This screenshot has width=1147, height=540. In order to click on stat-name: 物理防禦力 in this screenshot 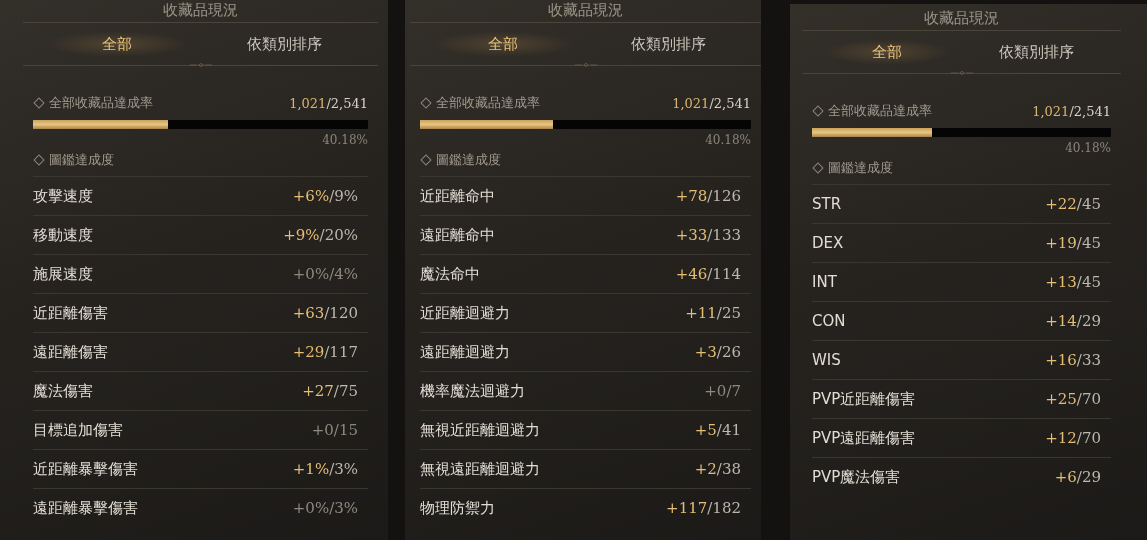, I will do `click(457, 508)`.